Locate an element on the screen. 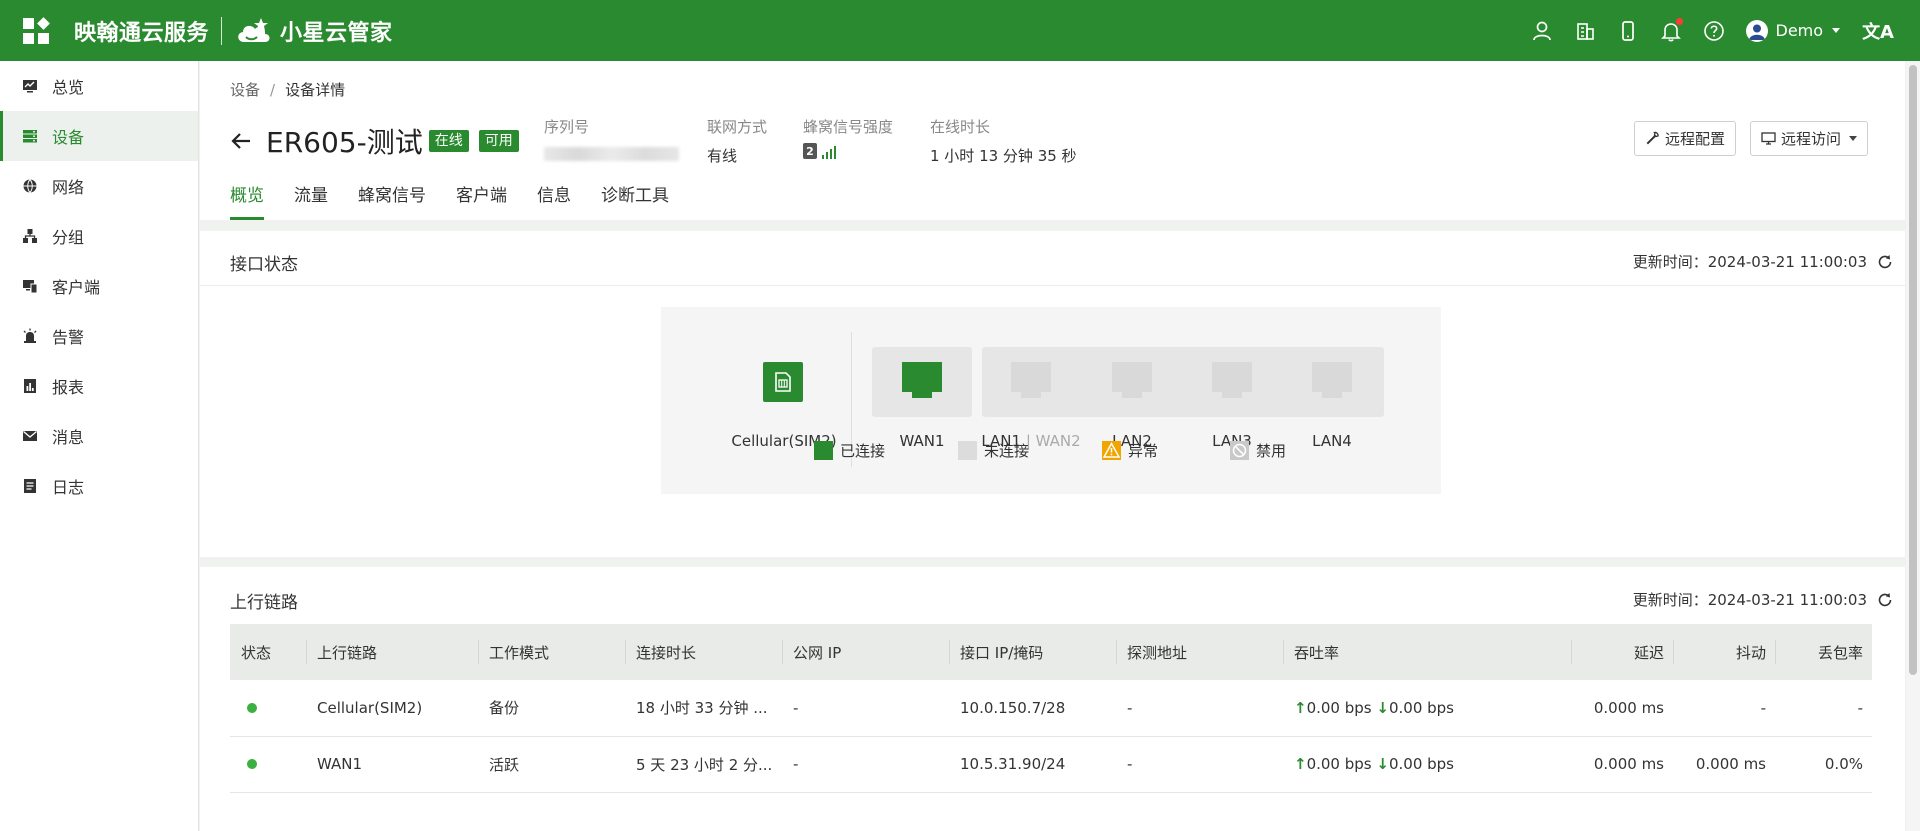 The height and width of the screenshot is (831, 1920). column-header: 抖动 is located at coordinates (1724, 652).